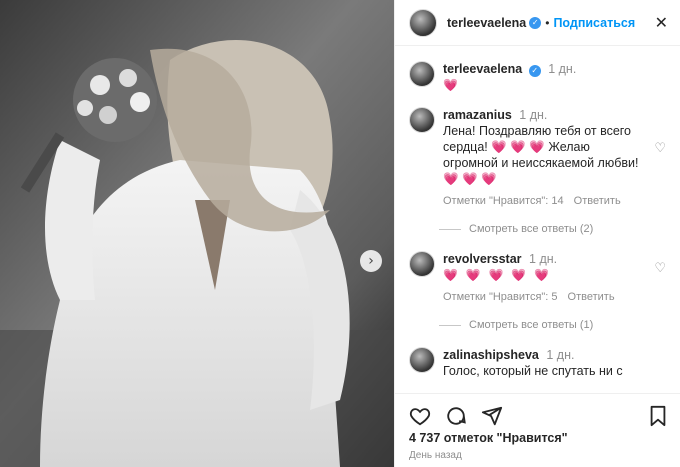 The width and height of the screenshot is (680, 467). I want to click on post-header: terleevaelena ✓ • Подписаться ✕, so click(537, 23).